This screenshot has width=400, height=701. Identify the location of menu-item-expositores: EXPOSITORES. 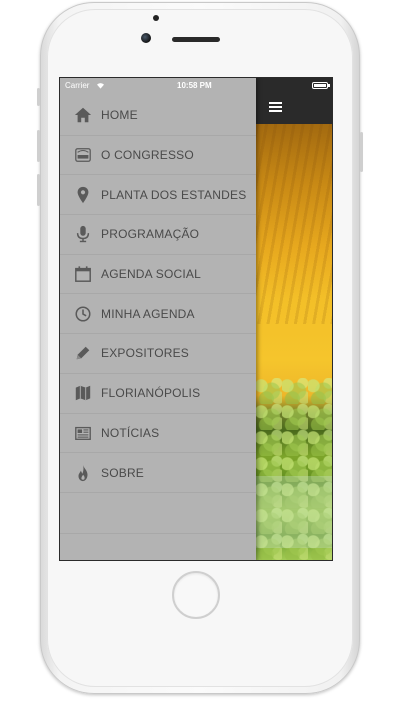
(158, 354).